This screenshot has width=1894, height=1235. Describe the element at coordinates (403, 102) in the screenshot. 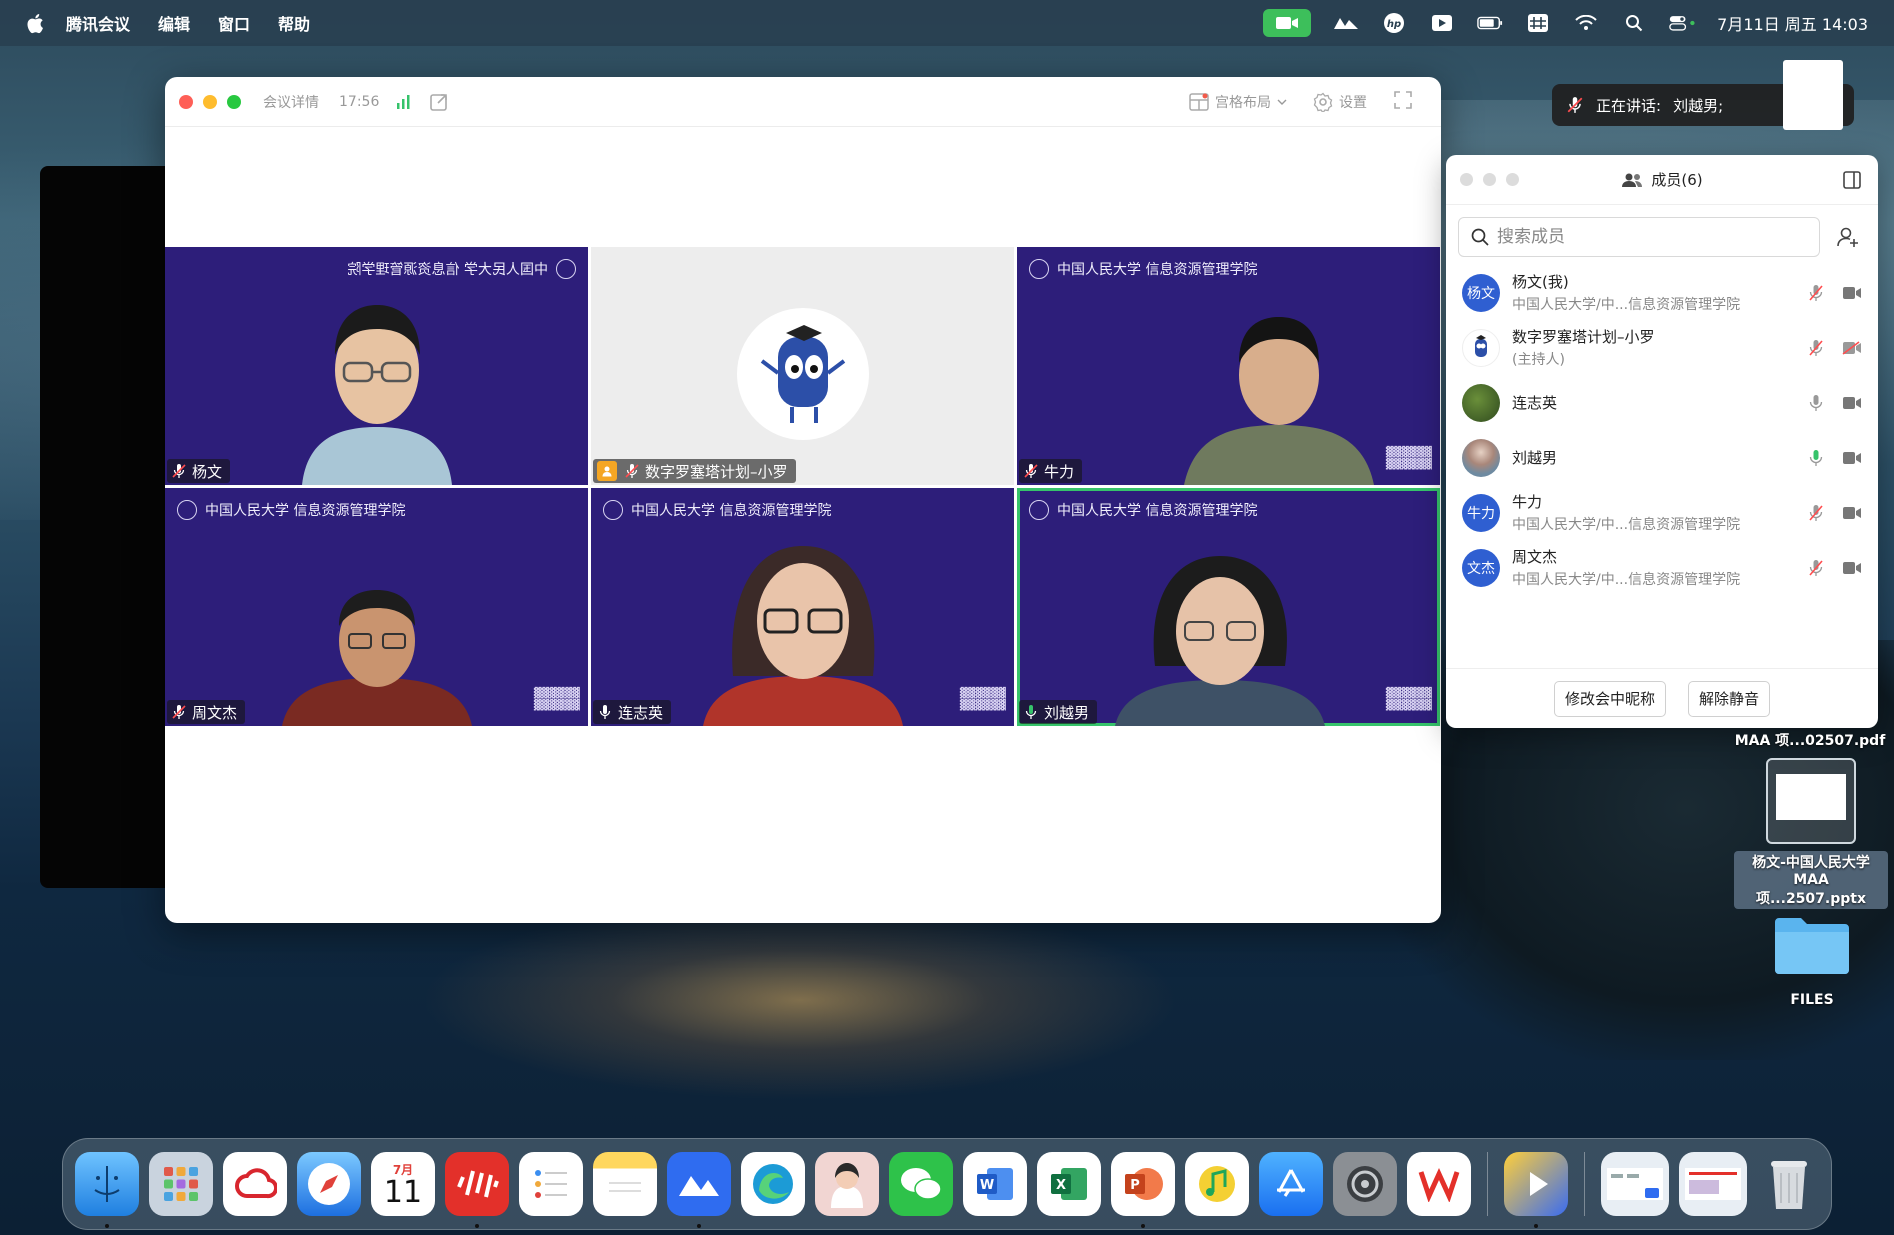

I see `signal-bars-icon` at that location.